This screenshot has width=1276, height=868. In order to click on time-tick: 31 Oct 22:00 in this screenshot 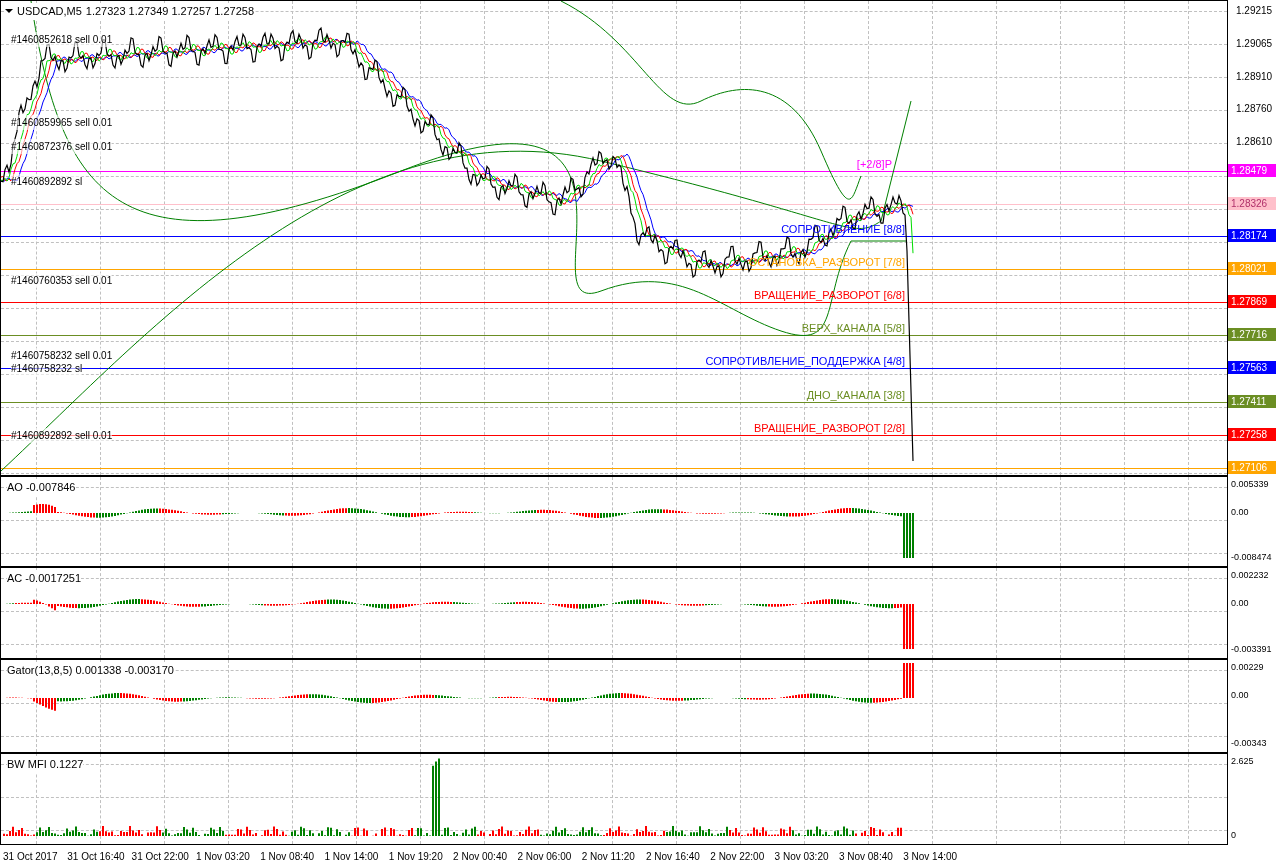, I will do `click(160, 857)`.